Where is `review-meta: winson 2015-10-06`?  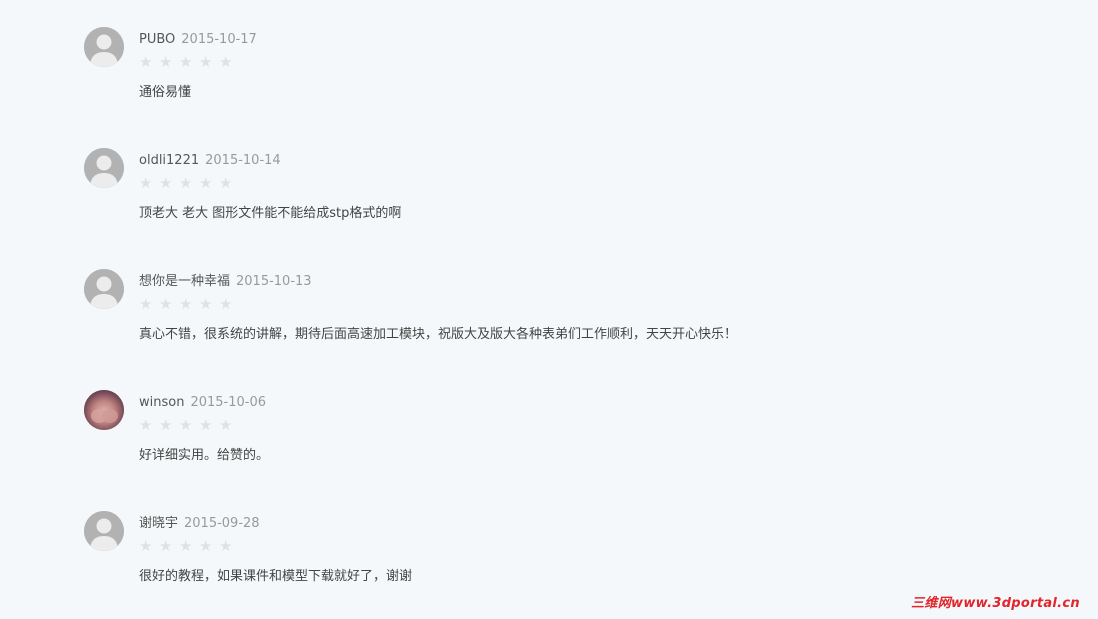 review-meta: winson 2015-10-06 is located at coordinates (202, 401).